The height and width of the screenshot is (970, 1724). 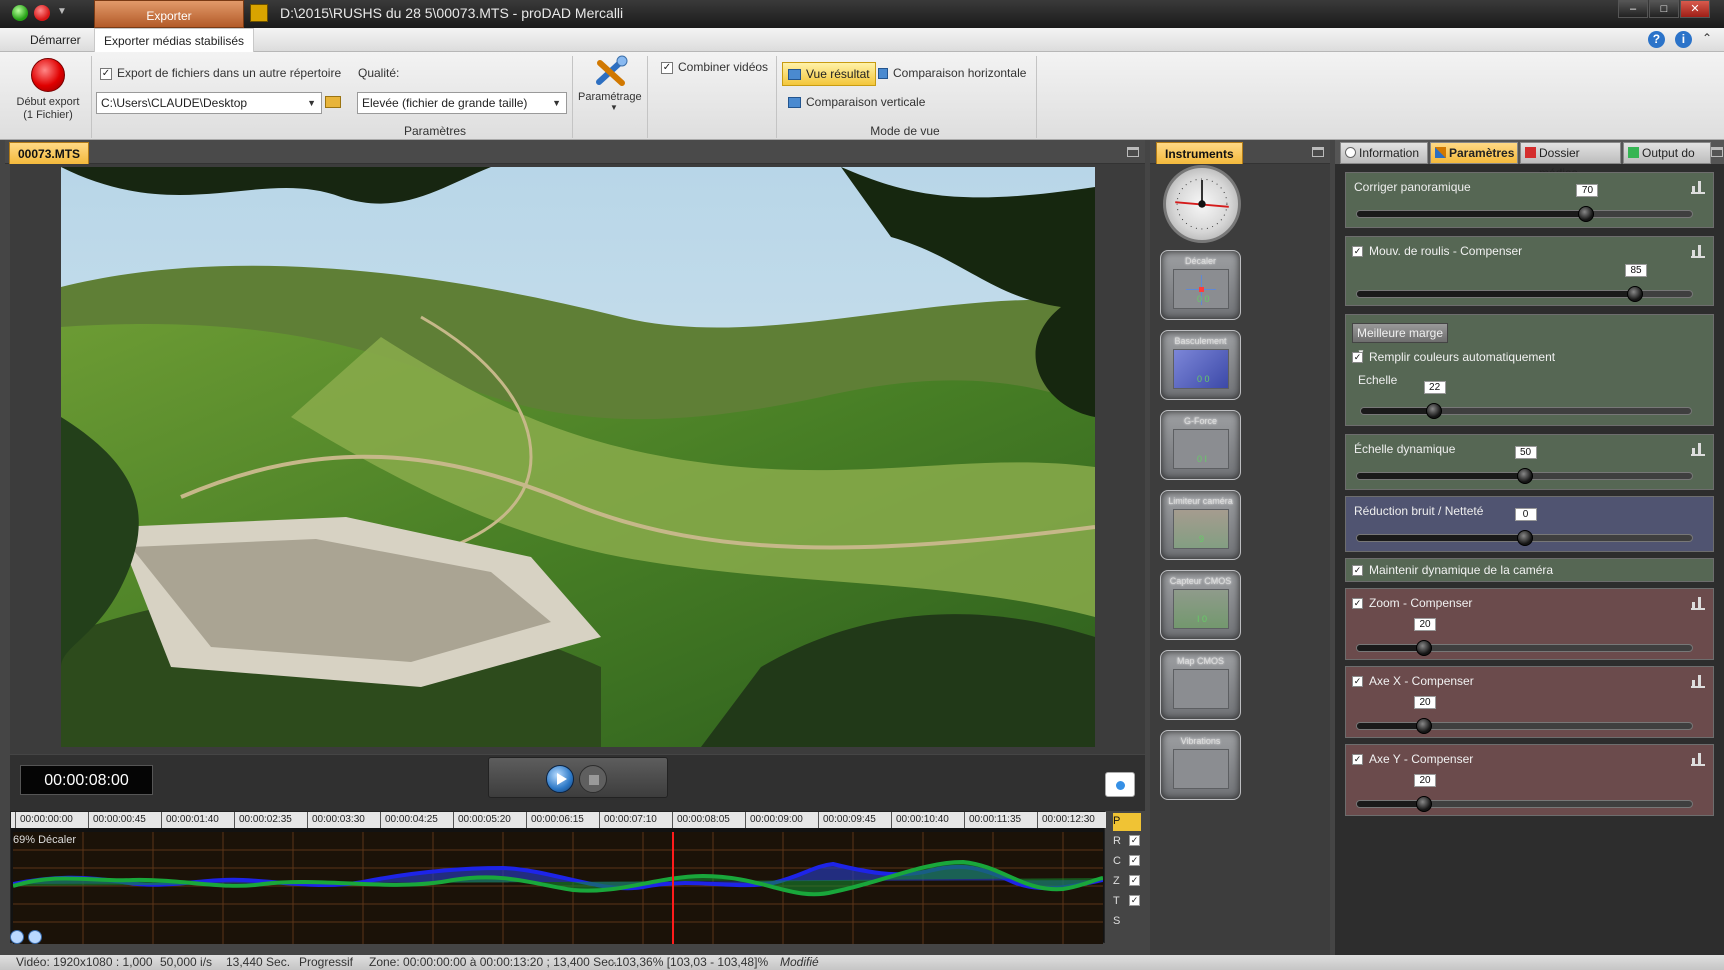 I want to click on best-margin-dropdown: Meilleure marge ▼, so click(x=1400, y=340).